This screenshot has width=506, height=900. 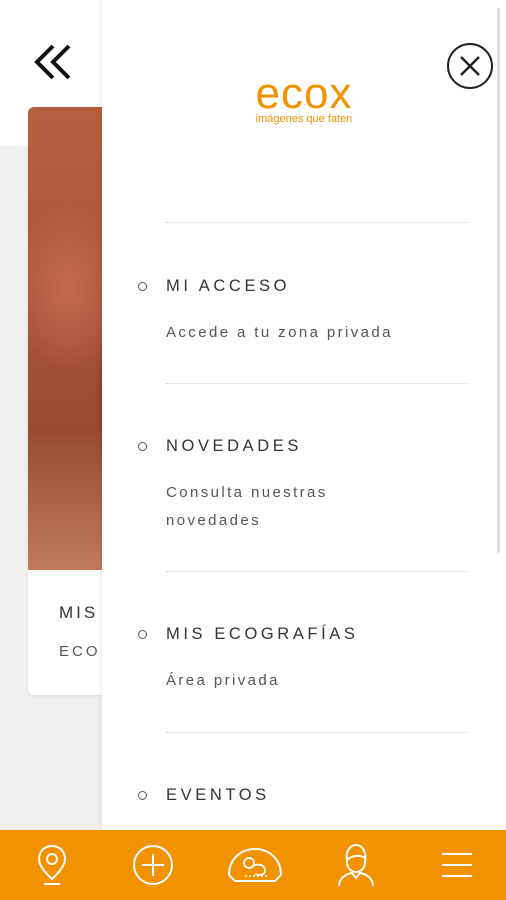 I want to click on menu-item-description: Consulta nuestras novedades, so click(x=247, y=506).